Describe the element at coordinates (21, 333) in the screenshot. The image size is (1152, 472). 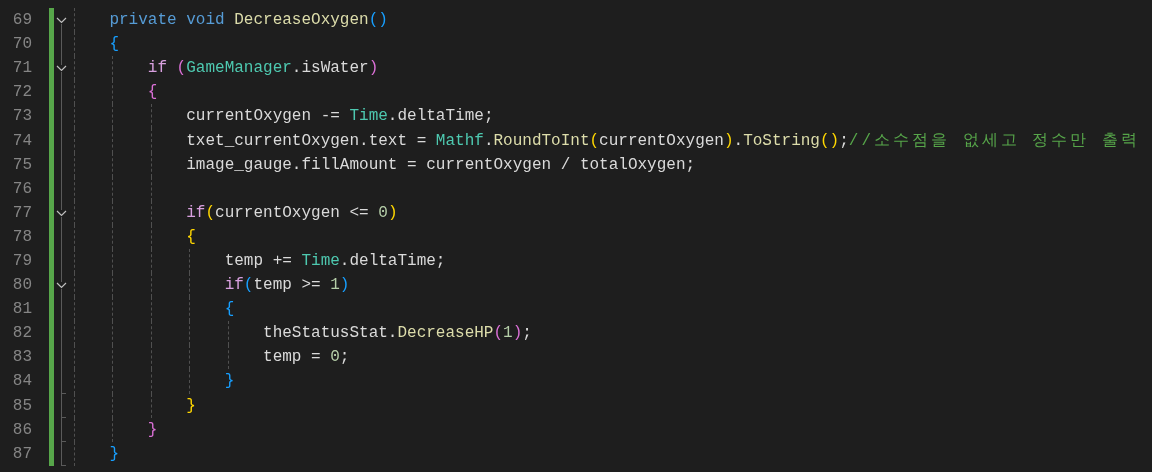
I see `line-number: 82` at that location.